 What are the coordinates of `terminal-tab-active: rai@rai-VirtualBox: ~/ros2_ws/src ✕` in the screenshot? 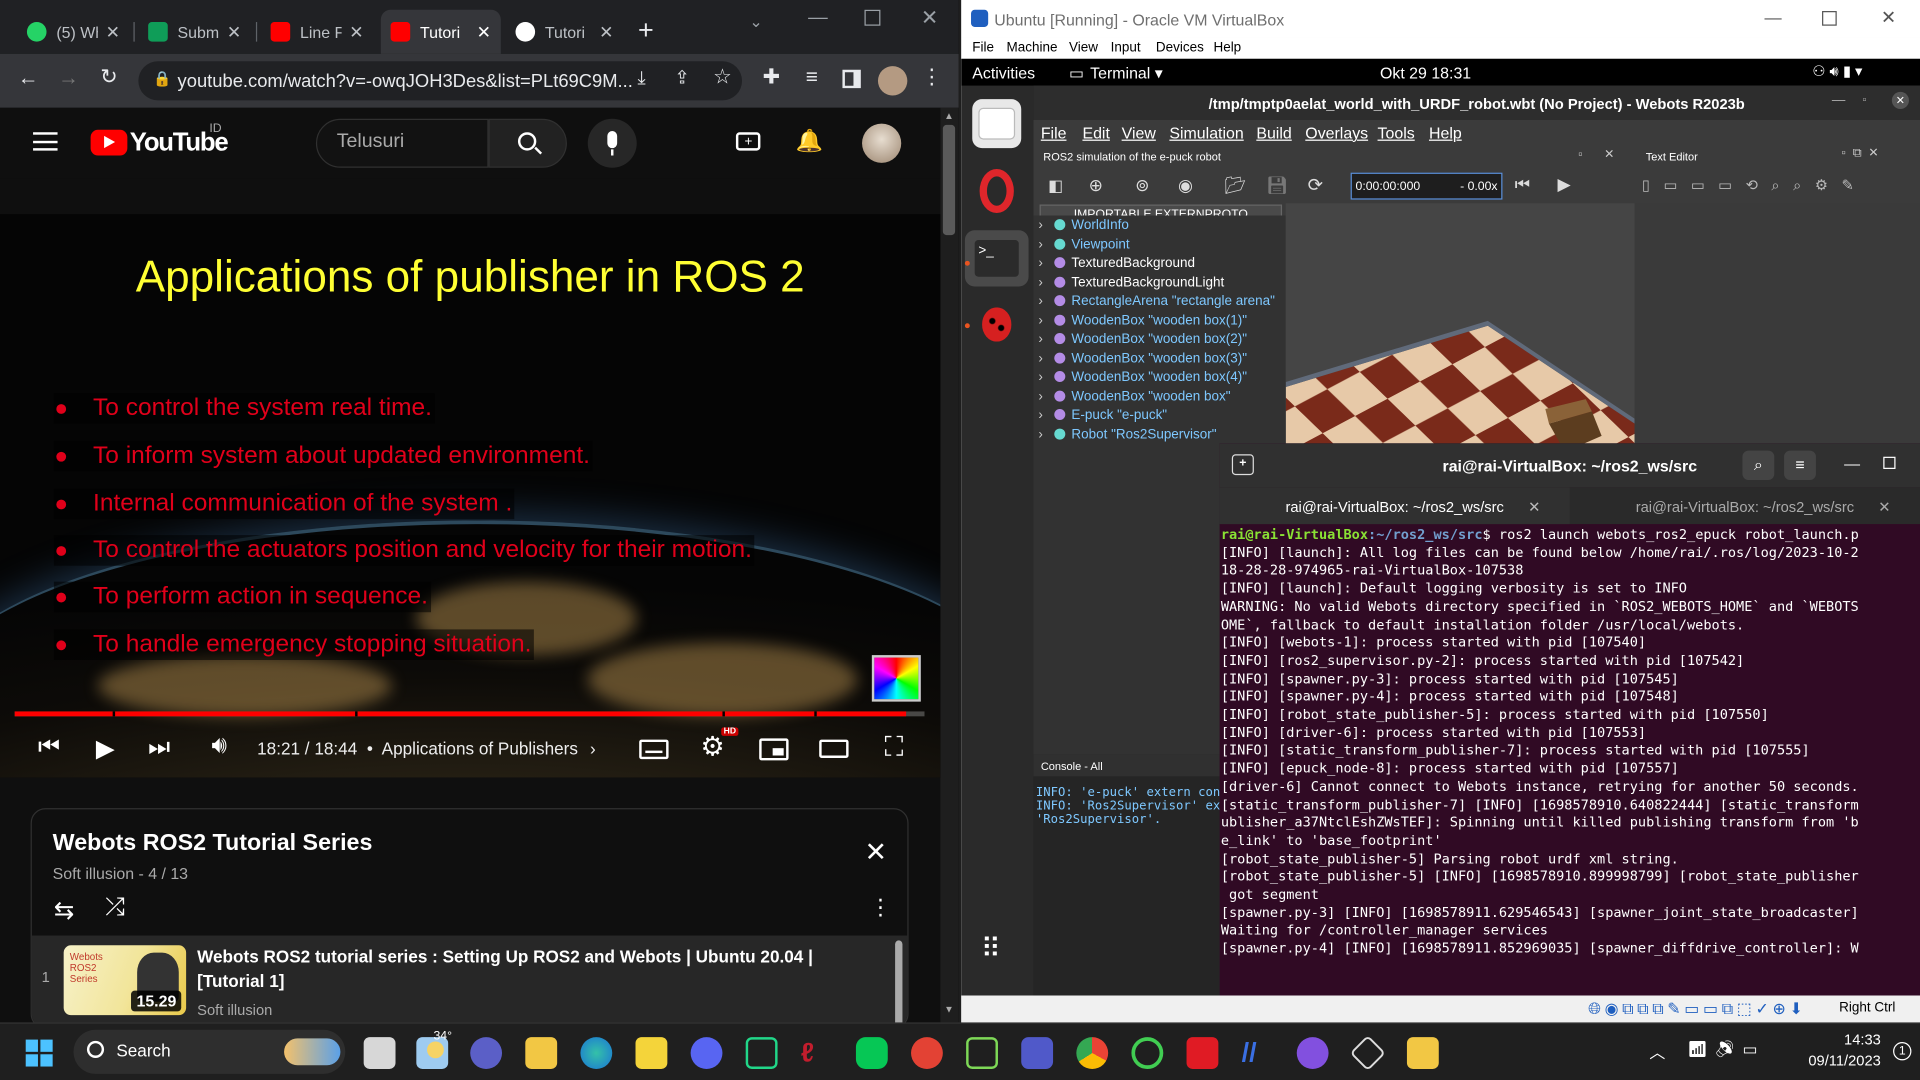 It's located at (1394, 506).